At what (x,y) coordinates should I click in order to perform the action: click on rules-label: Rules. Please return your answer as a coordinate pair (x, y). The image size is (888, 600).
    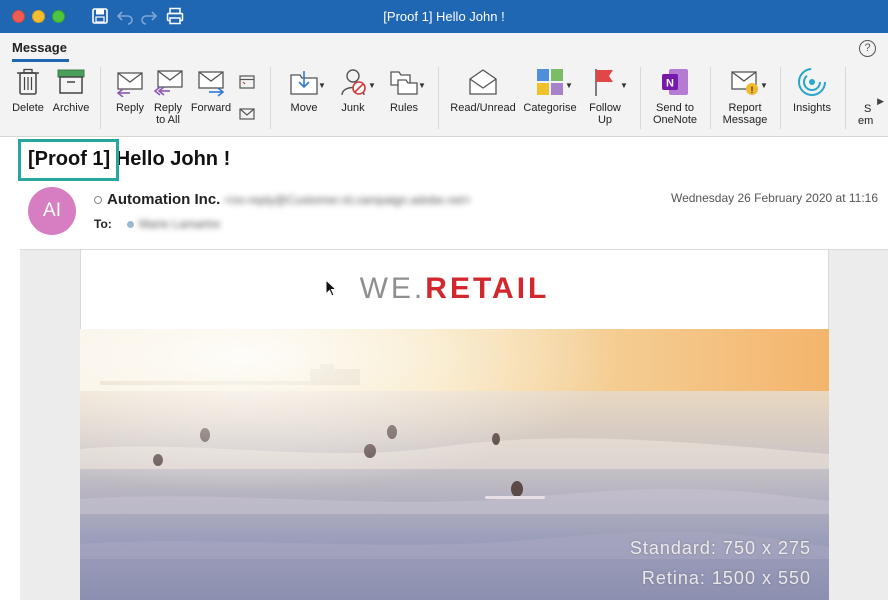
    Looking at the image, I should click on (404, 108).